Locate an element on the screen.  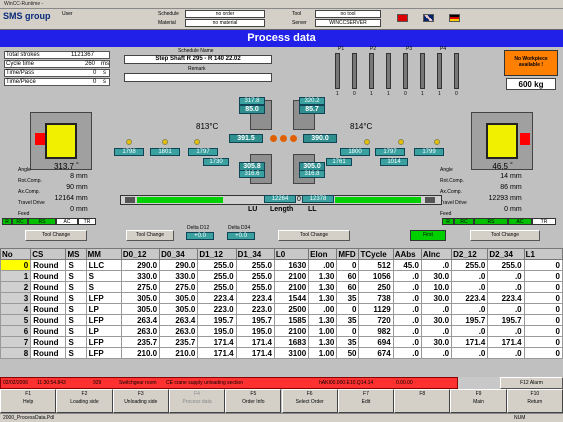
fkey-f10-button: F10 Return is located at coordinates (534, 401).